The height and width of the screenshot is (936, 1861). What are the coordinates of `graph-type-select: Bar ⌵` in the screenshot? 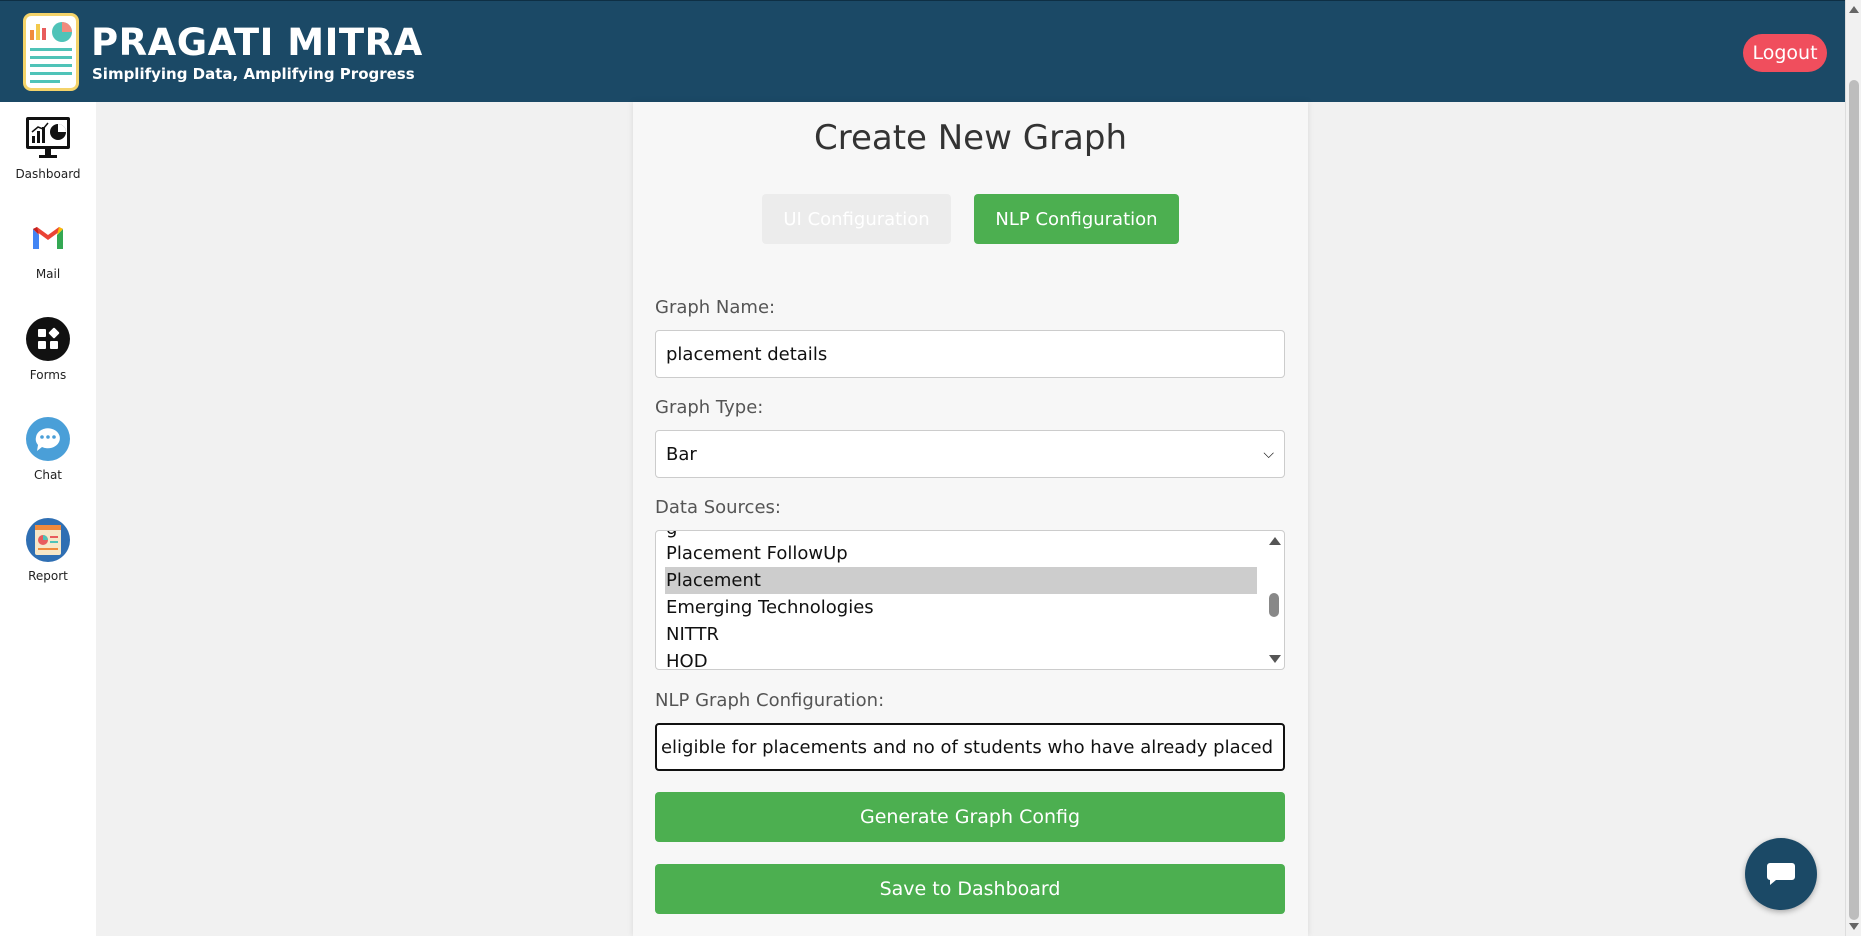 It's located at (970, 454).